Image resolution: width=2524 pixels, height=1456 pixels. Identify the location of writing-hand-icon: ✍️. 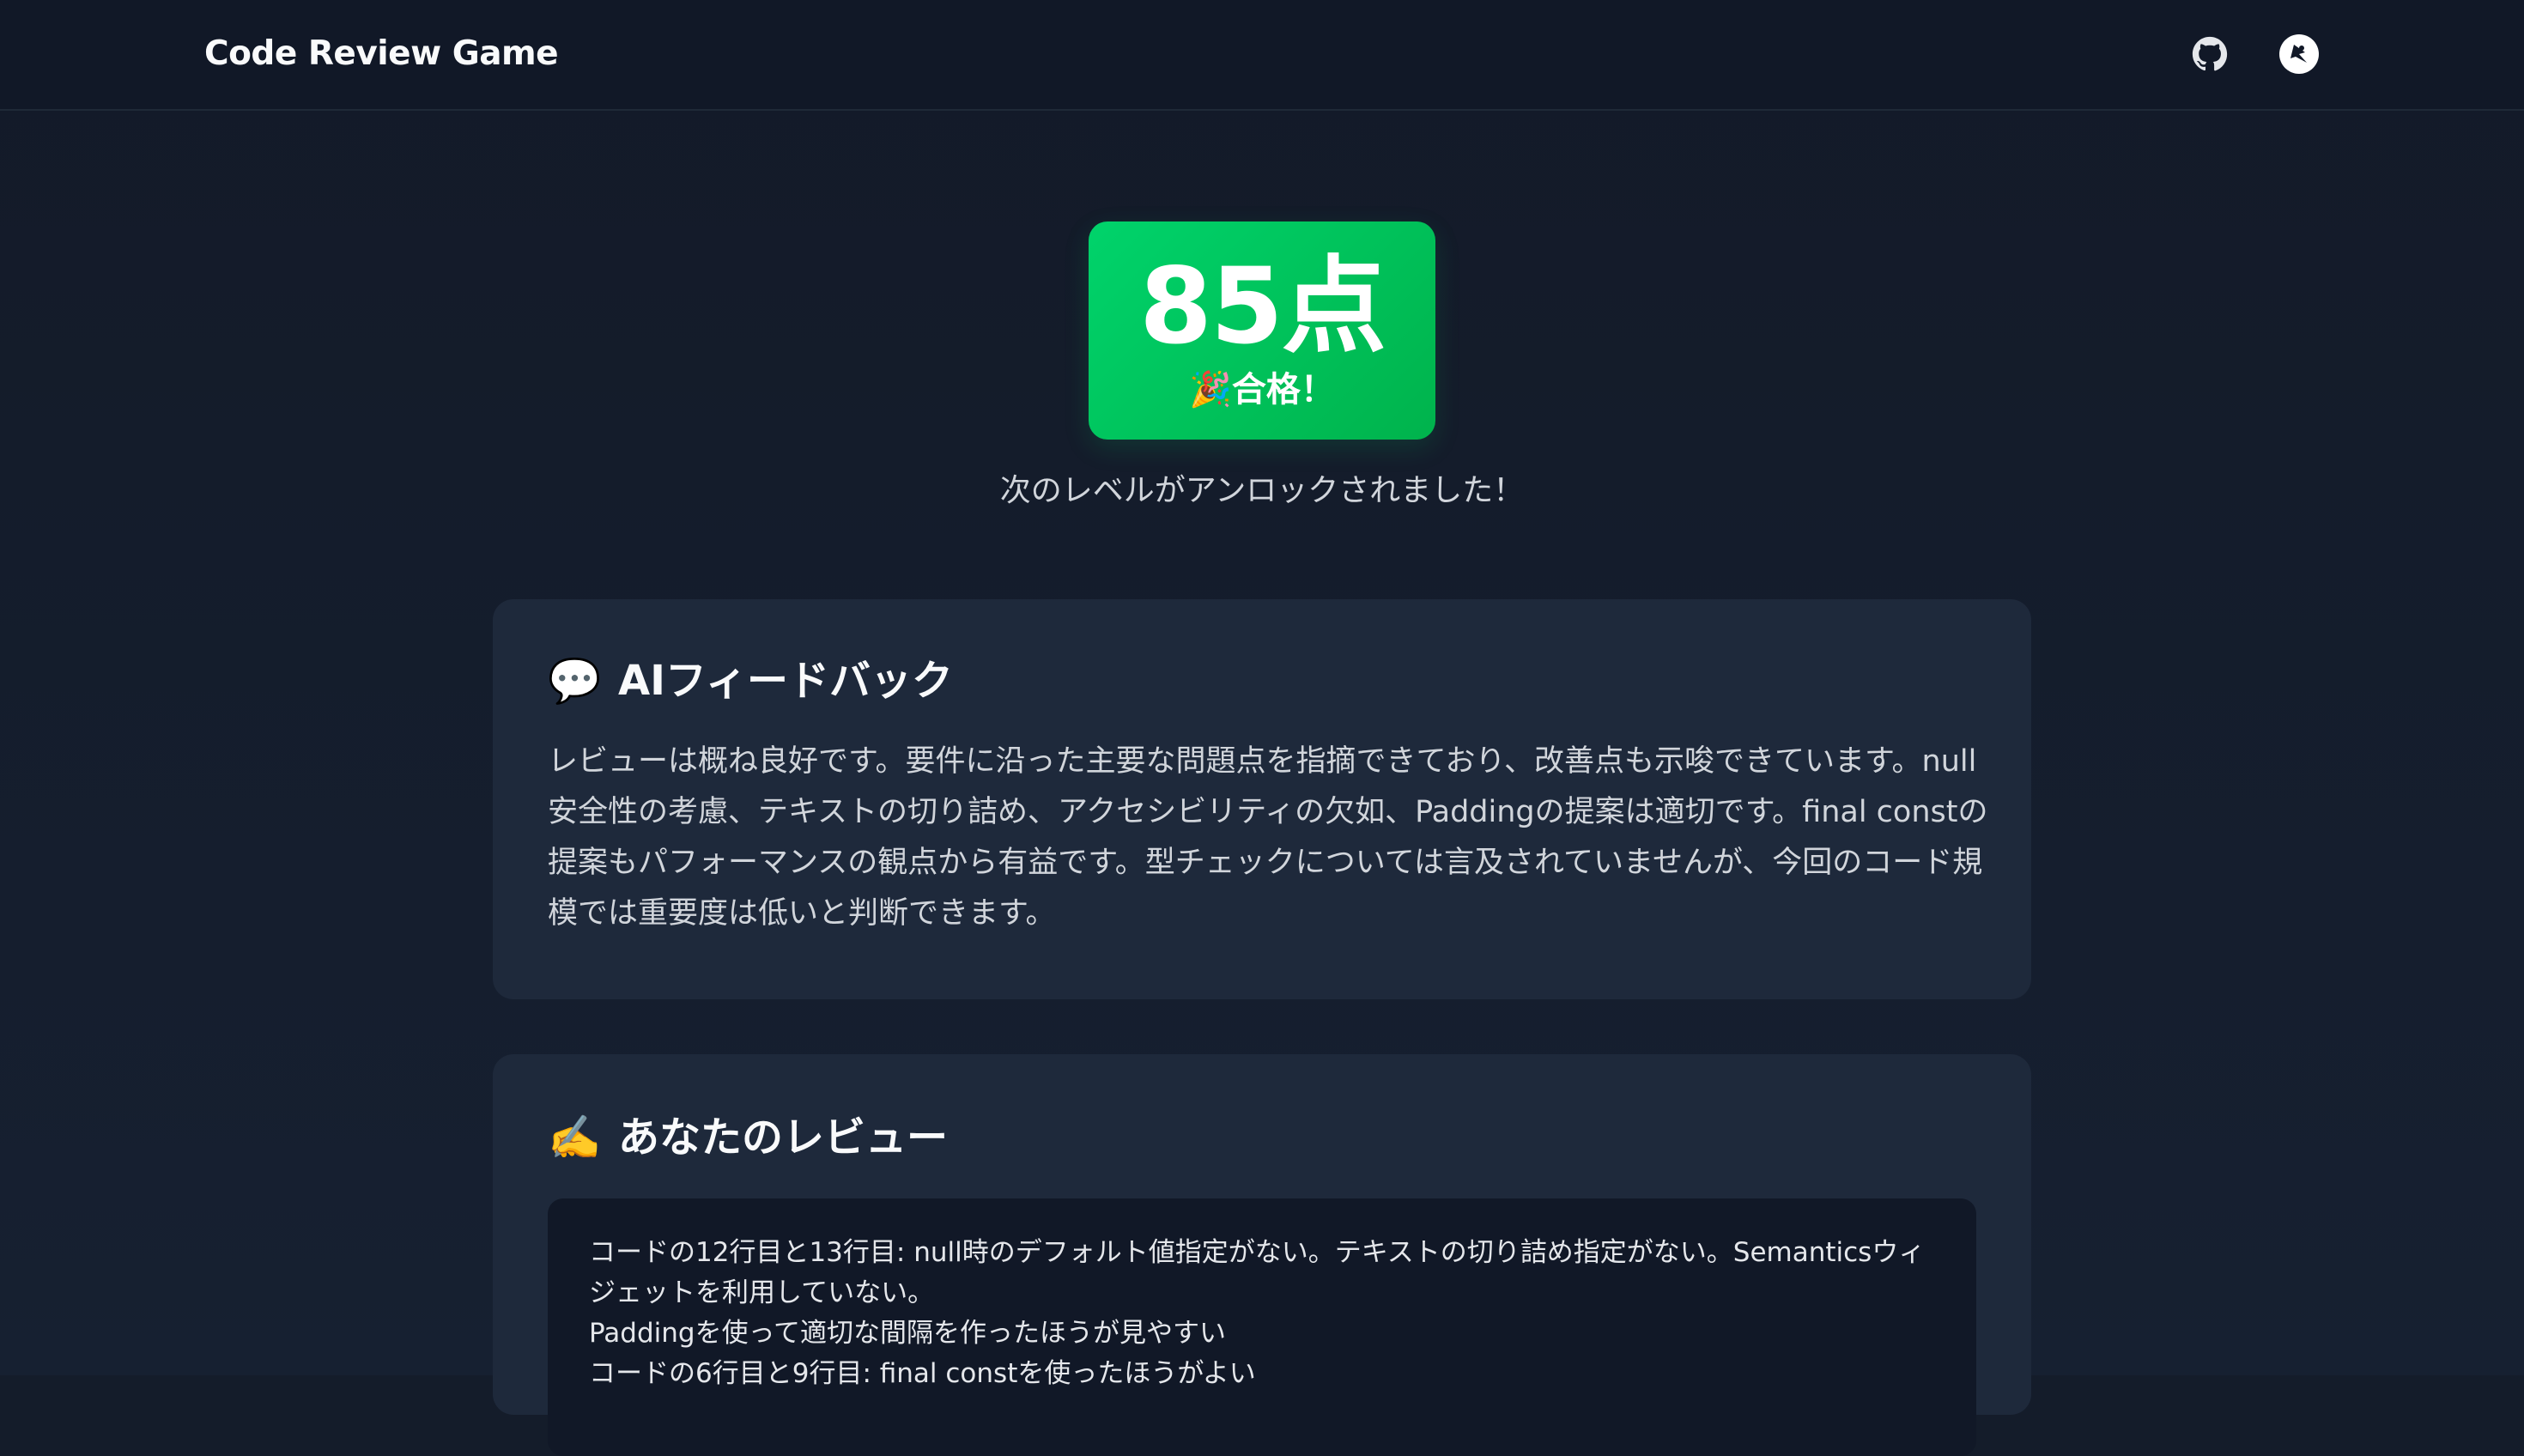
(575, 1137).